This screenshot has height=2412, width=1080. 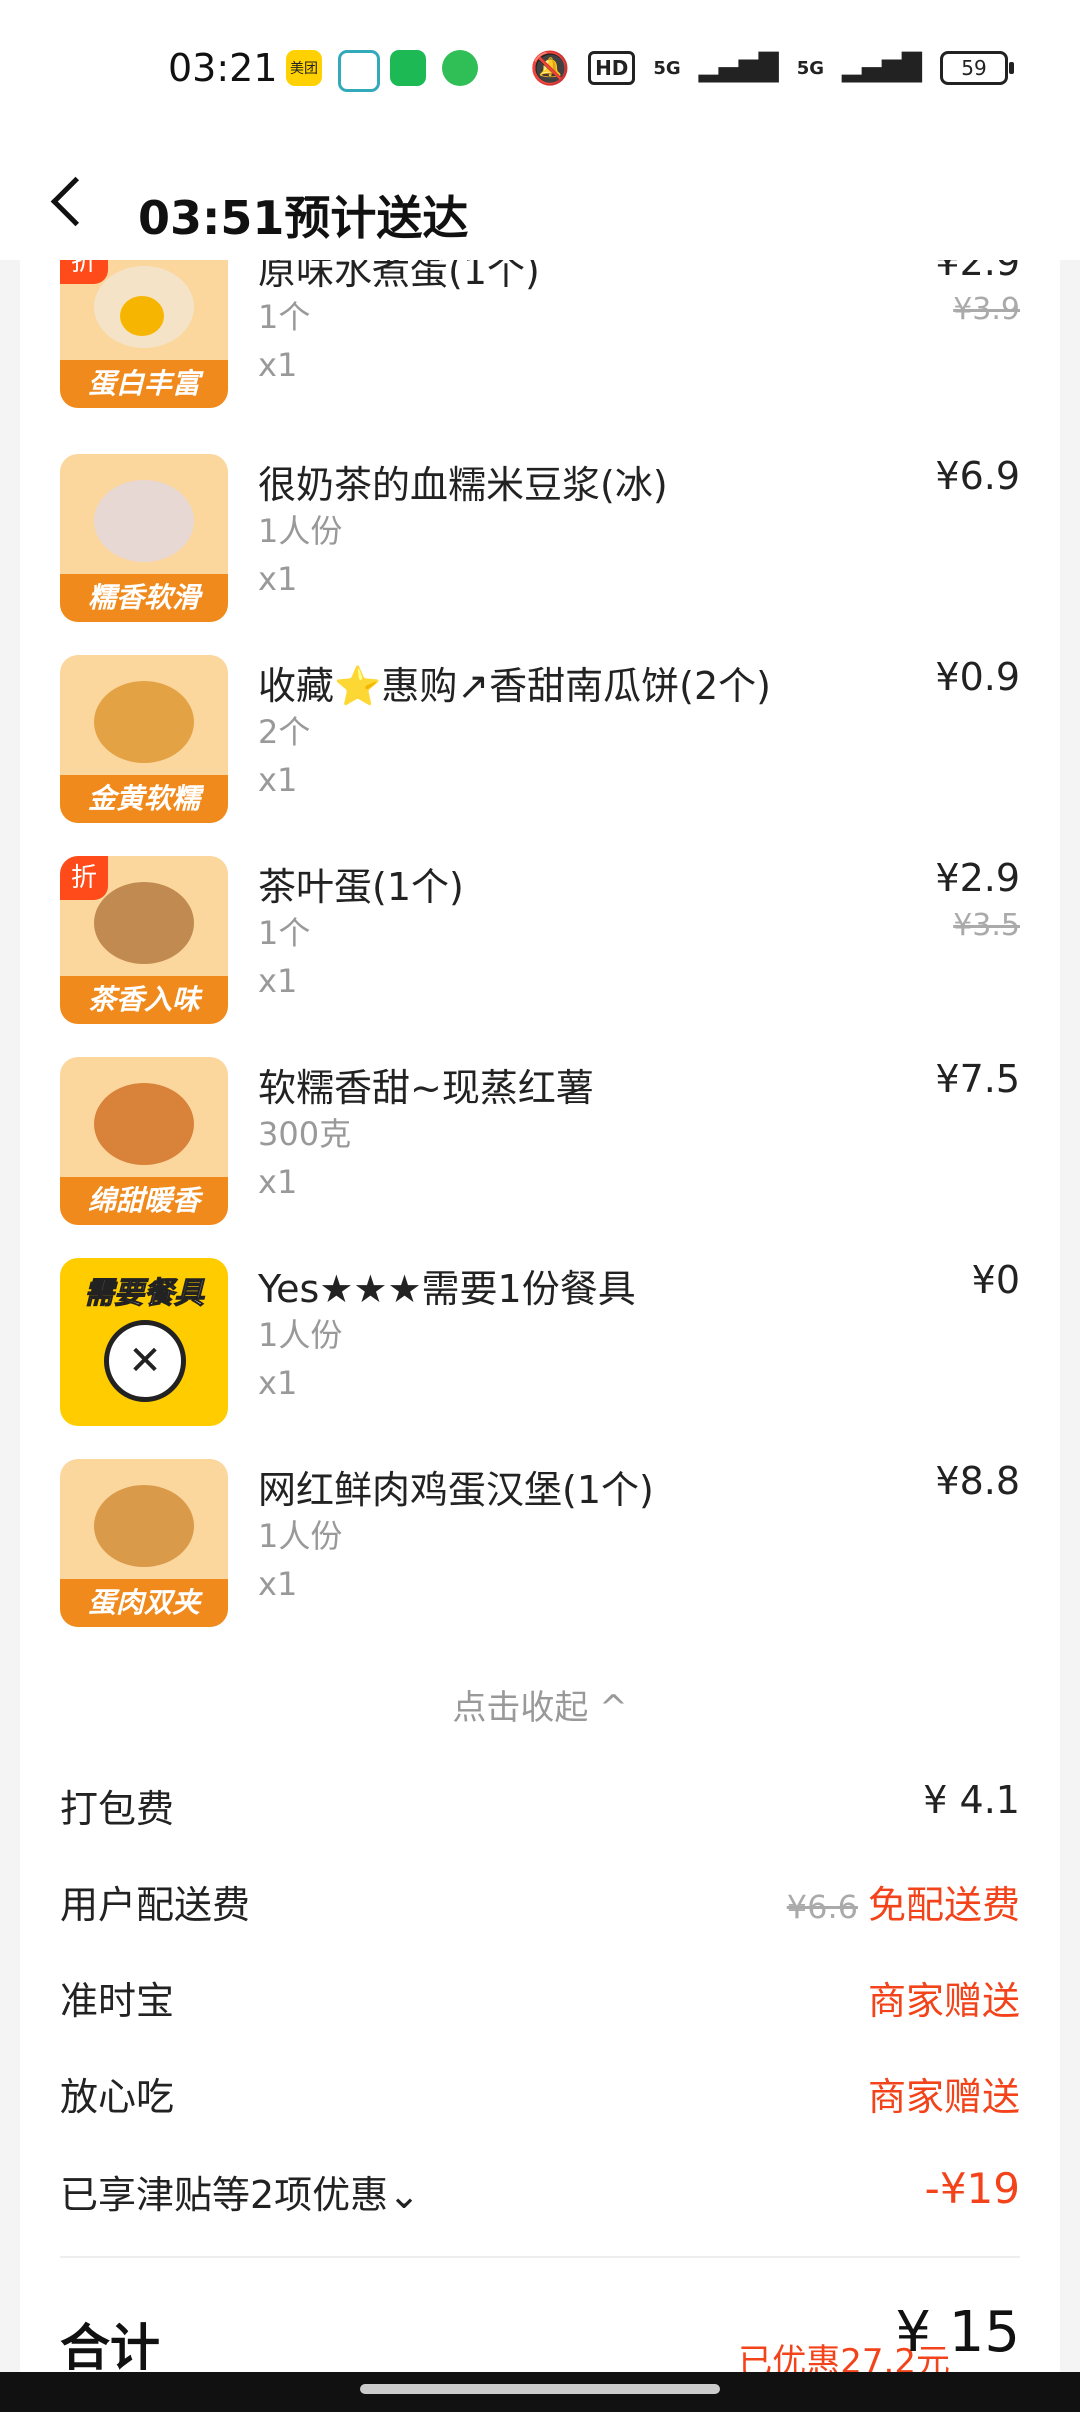 I want to click on order-item: 折 茶香入味 茶叶蛋(1个) 1个 x1 ¥2.9 ¥3.5, so click(x=540, y=956).